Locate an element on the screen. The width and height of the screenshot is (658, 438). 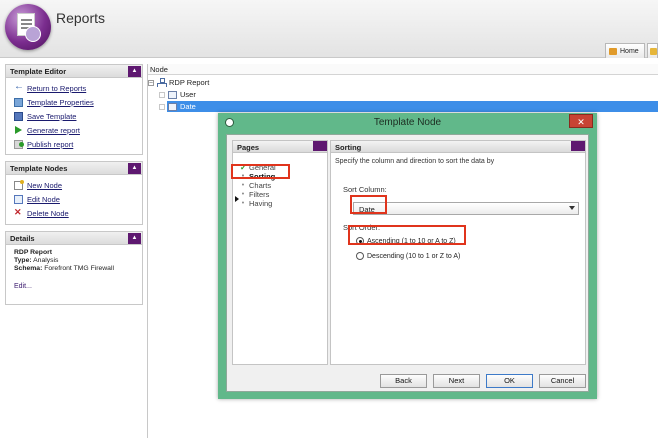
save-icon is located at coordinates (18, 116).